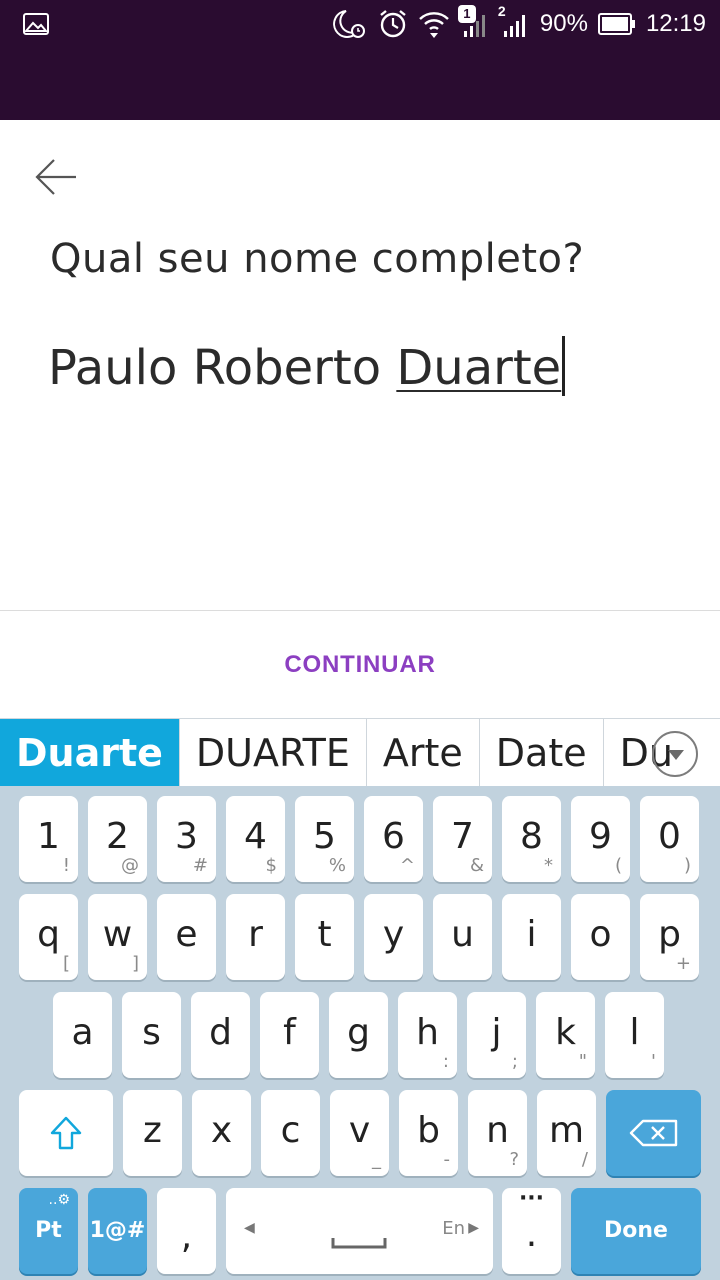  I want to click on key-label: r, so click(255, 934).